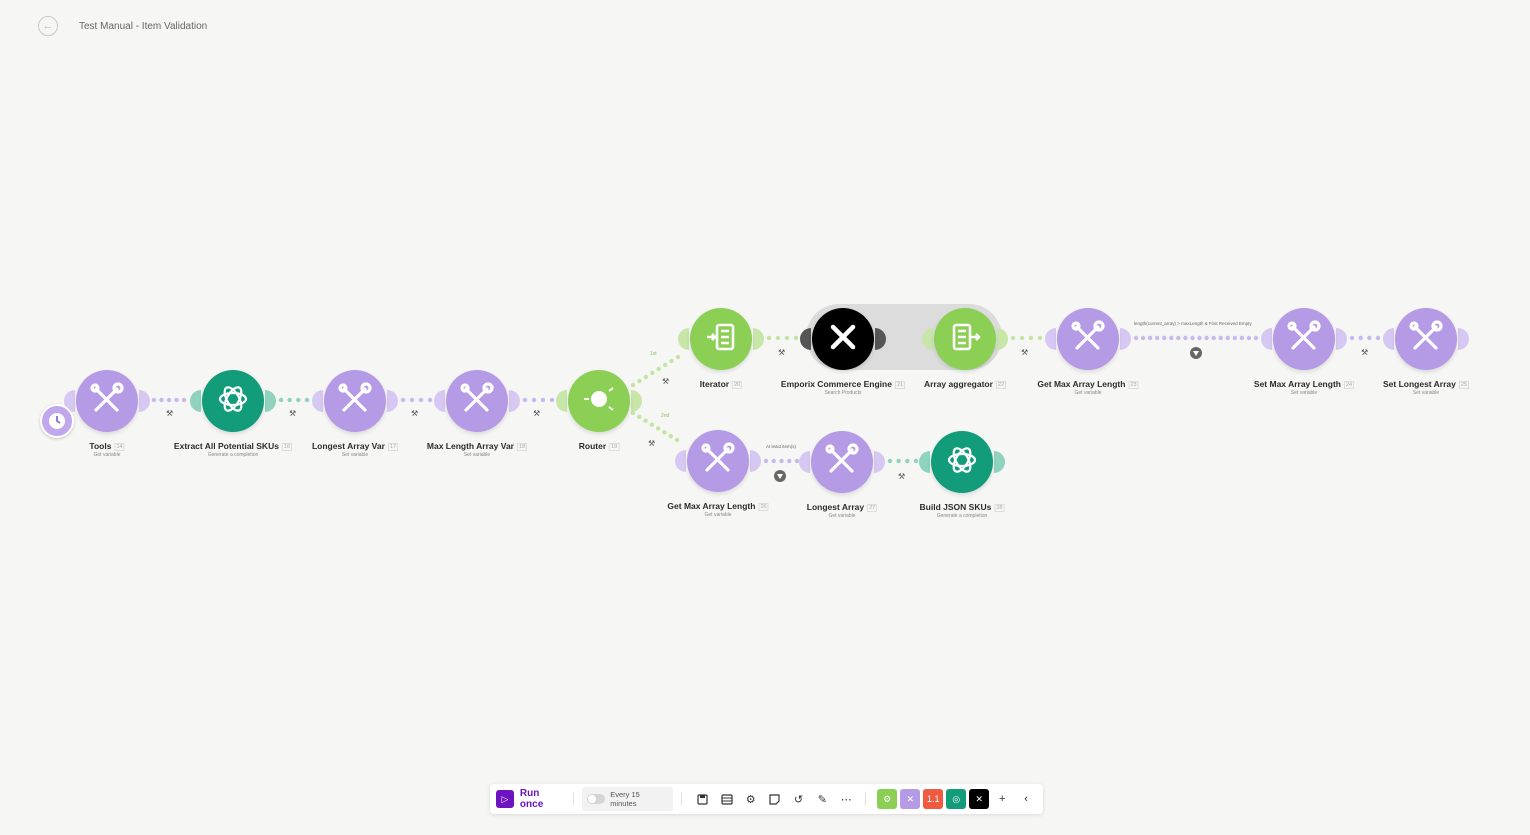  I want to click on counter-app-chip: 1.1, so click(933, 799).